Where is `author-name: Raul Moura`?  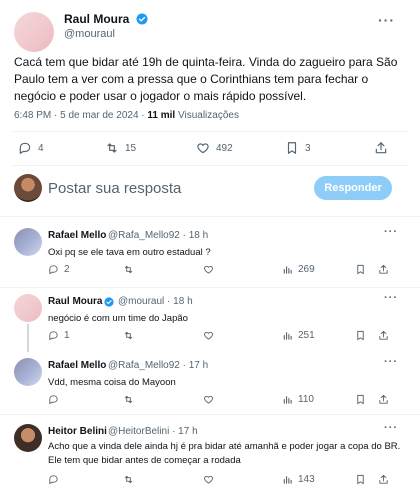 author-name: Raul Moura is located at coordinates (96, 19).